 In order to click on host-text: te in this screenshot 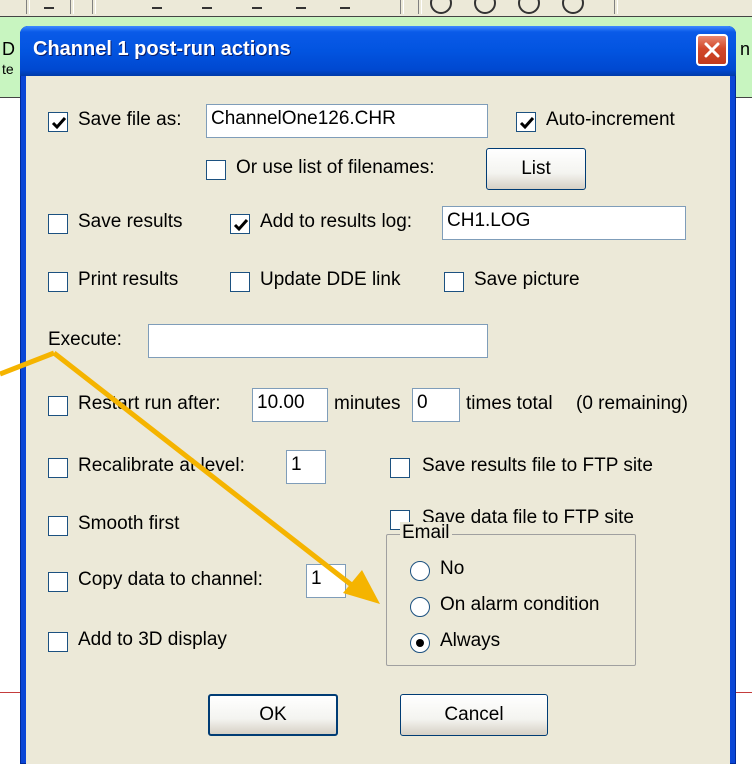, I will do `click(8, 69)`.